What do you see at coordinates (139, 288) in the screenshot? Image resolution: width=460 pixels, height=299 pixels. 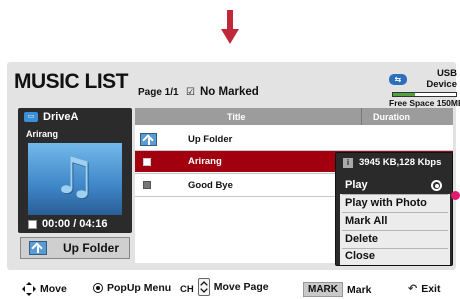 I see `key-popup-label: PopUp Menu` at bounding box center [139, 288].